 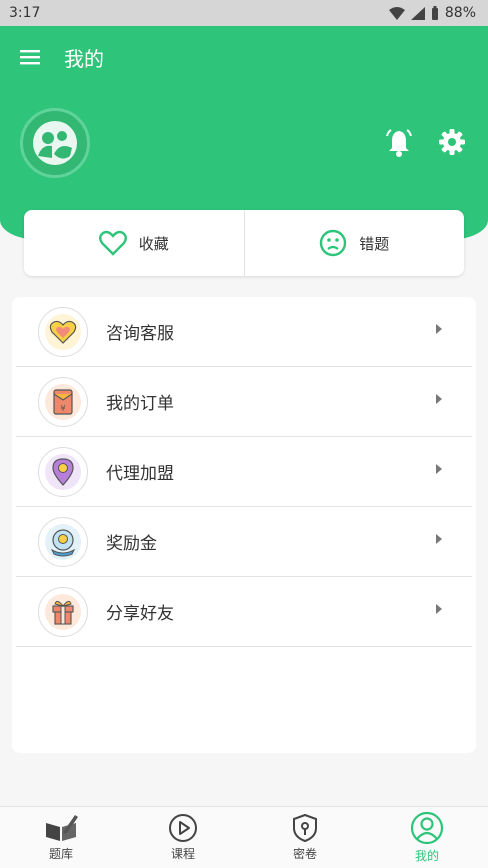 I want to click on menu-item-rewards: 奖励金, so click(x=244, y=542).